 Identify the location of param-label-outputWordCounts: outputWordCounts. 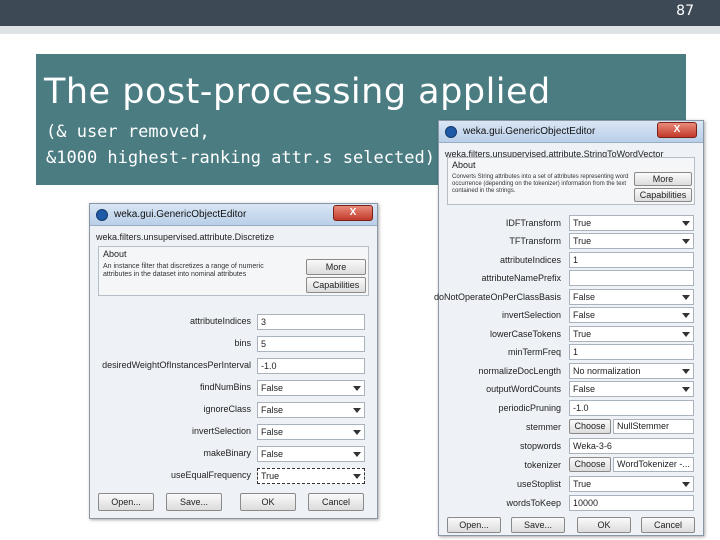
(523, 389).